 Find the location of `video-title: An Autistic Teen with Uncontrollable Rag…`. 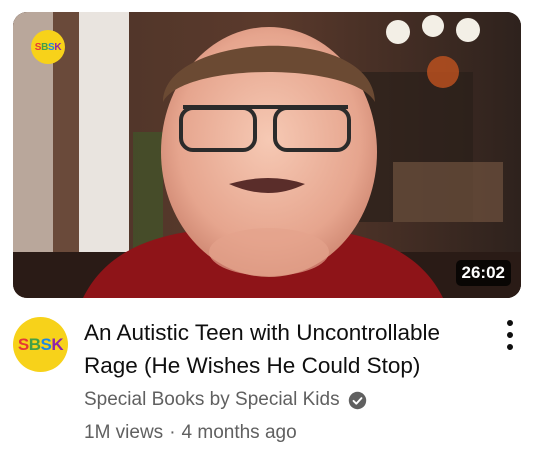

video-title: An Autistic Teen with Uncontrollable Rag… is located at coordinates (289, 349).